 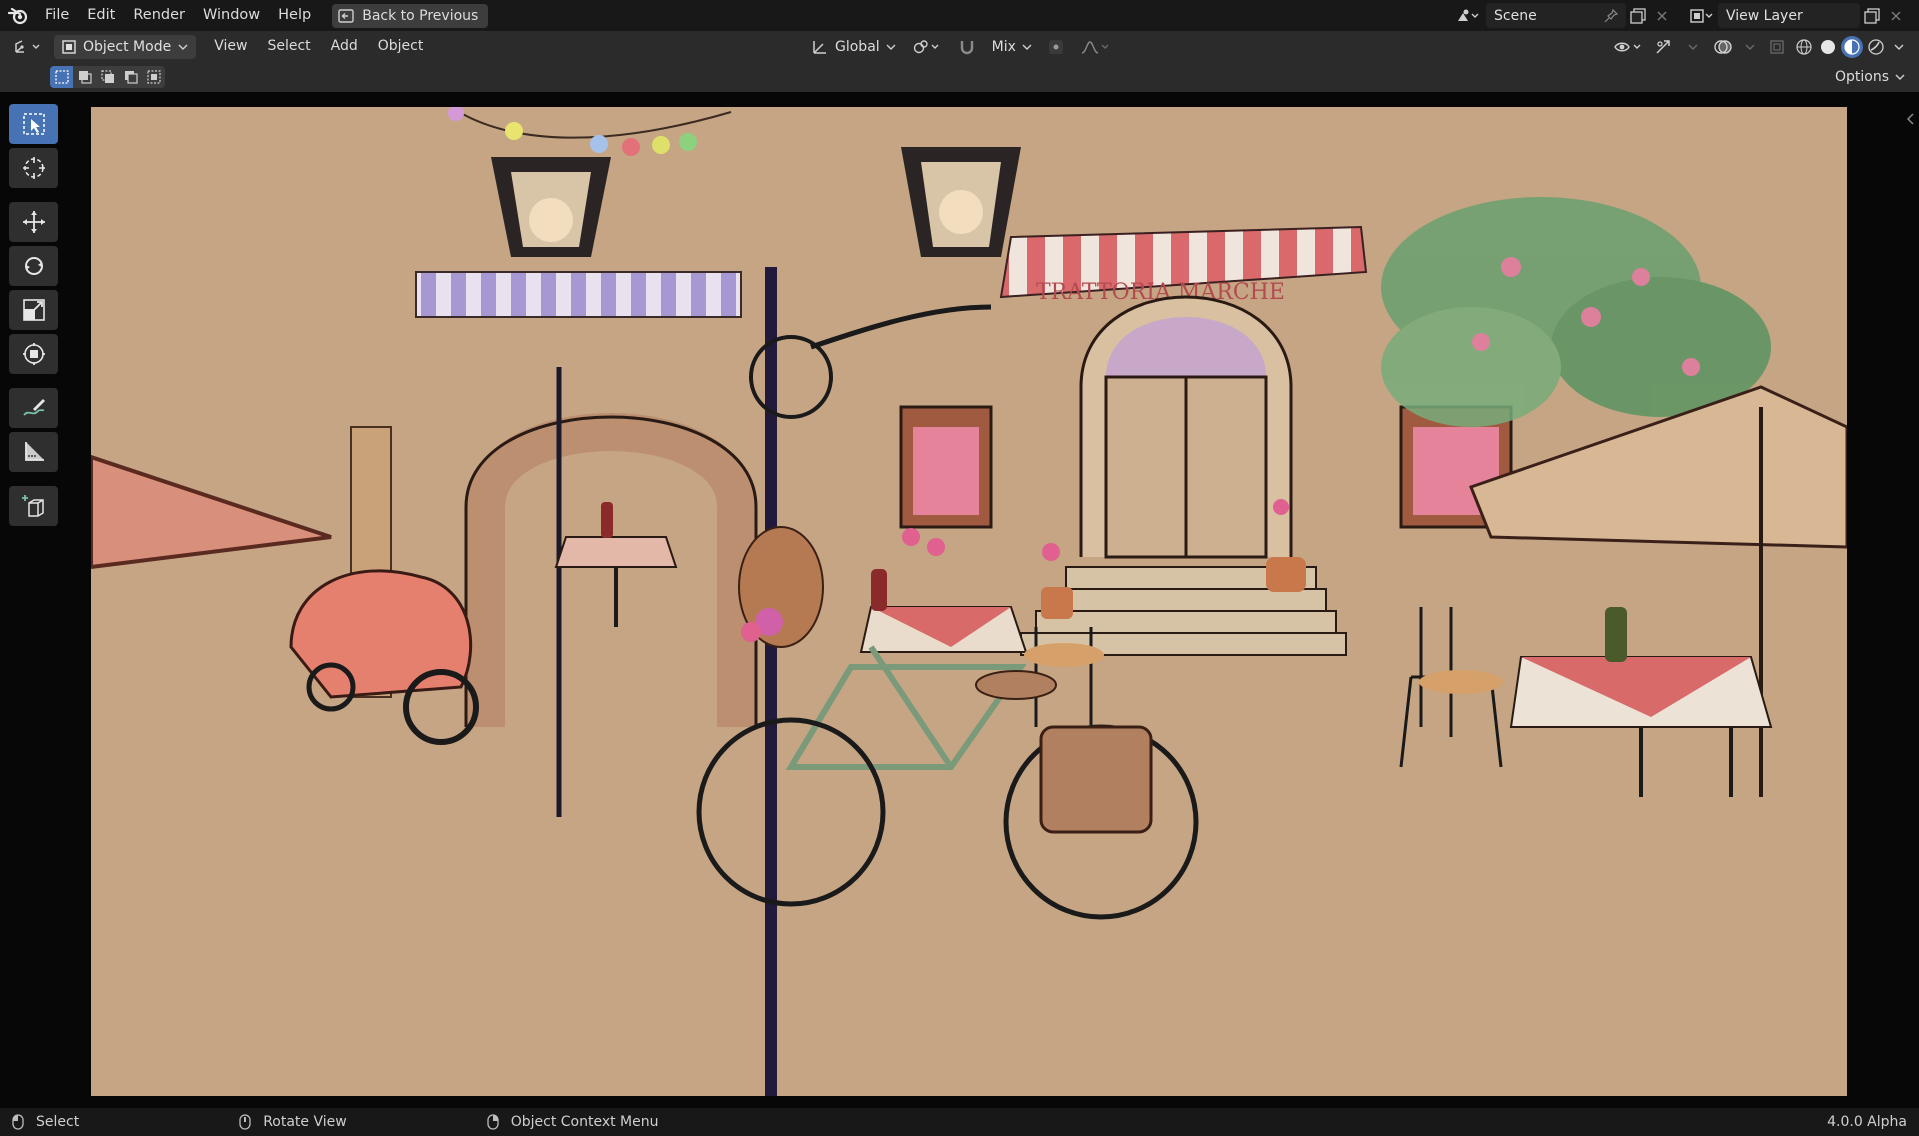 What do you see at coordinates (1911, 119) in the screenshot?
I see `sidebar-expand-icon` at bounding box center [1911, 119].